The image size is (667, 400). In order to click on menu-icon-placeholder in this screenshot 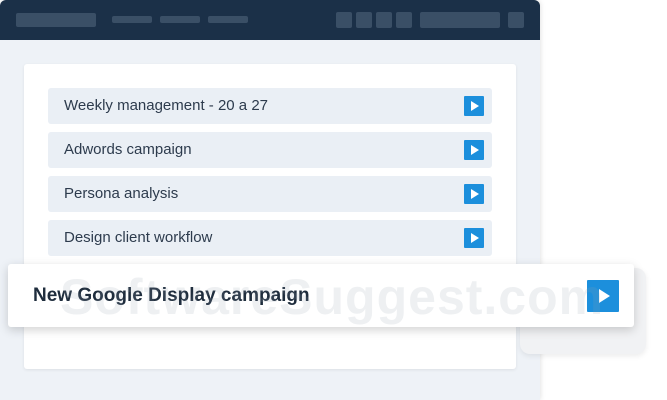, I will do `click(516, 20)`.